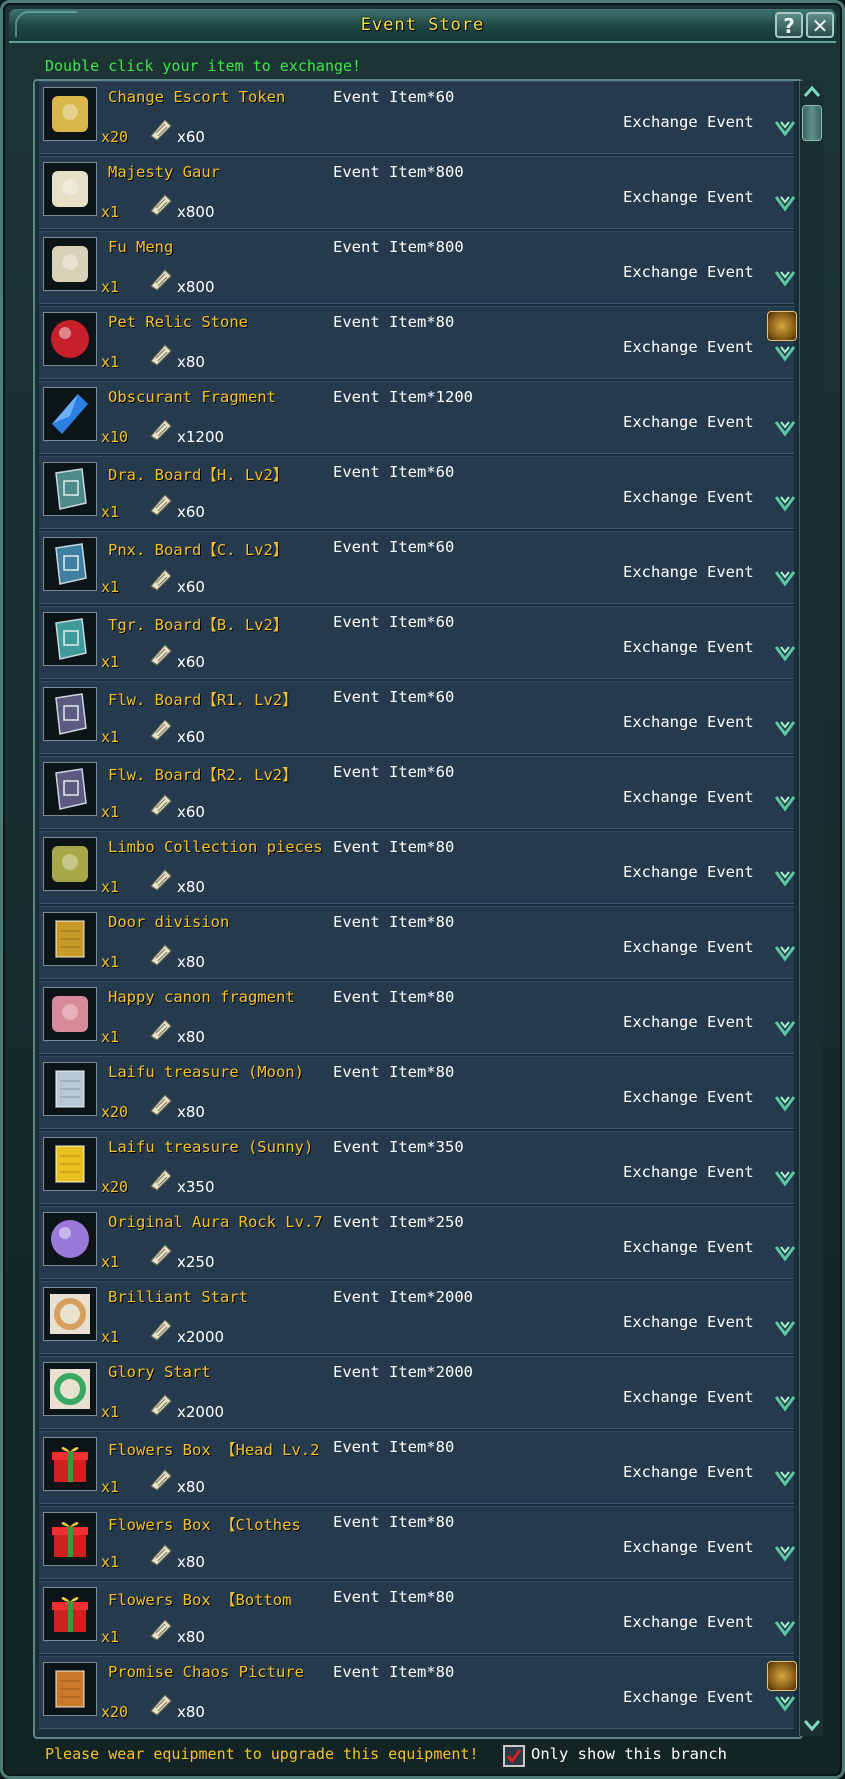  What do you see at coordinates (629, 1754) in the screenshot?
I see `only-show-branch-label: Only show this branch` at bounding box center [629, 1754].